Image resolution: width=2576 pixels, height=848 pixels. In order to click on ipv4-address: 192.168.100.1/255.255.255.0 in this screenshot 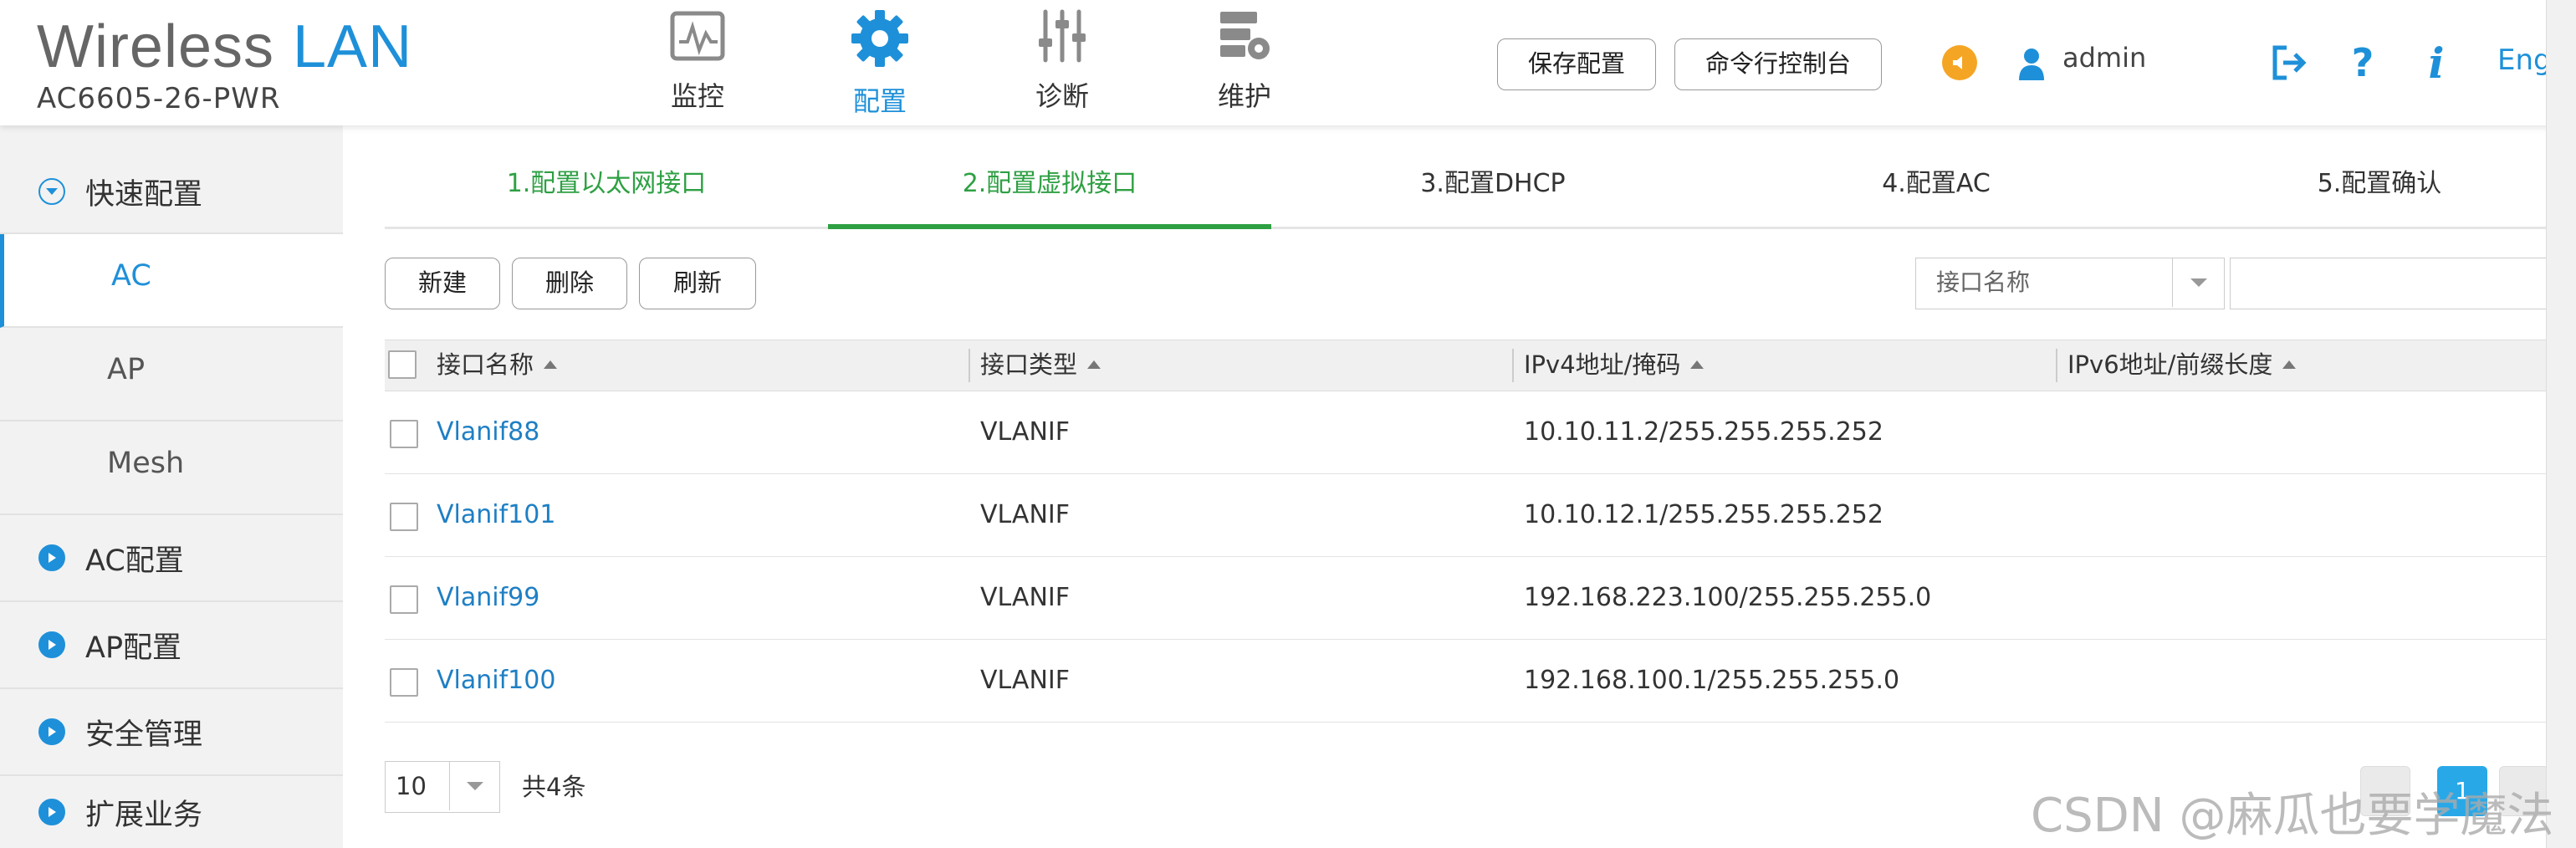, I will do `click(1712, 680)`.